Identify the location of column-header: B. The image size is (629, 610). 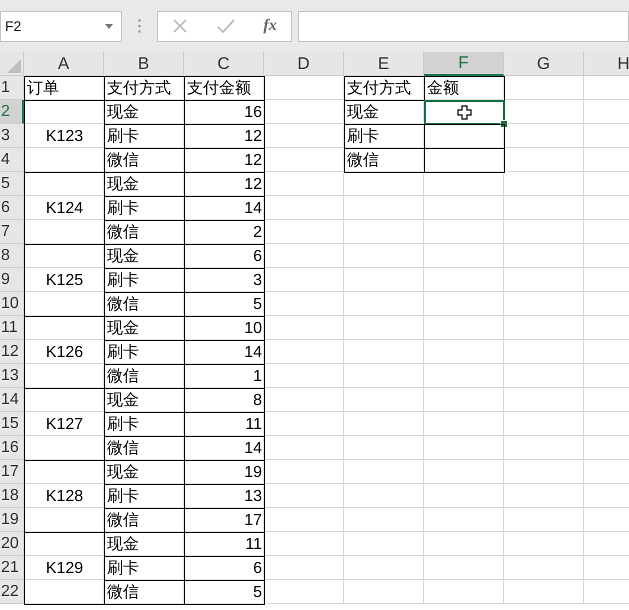
(144, 64).